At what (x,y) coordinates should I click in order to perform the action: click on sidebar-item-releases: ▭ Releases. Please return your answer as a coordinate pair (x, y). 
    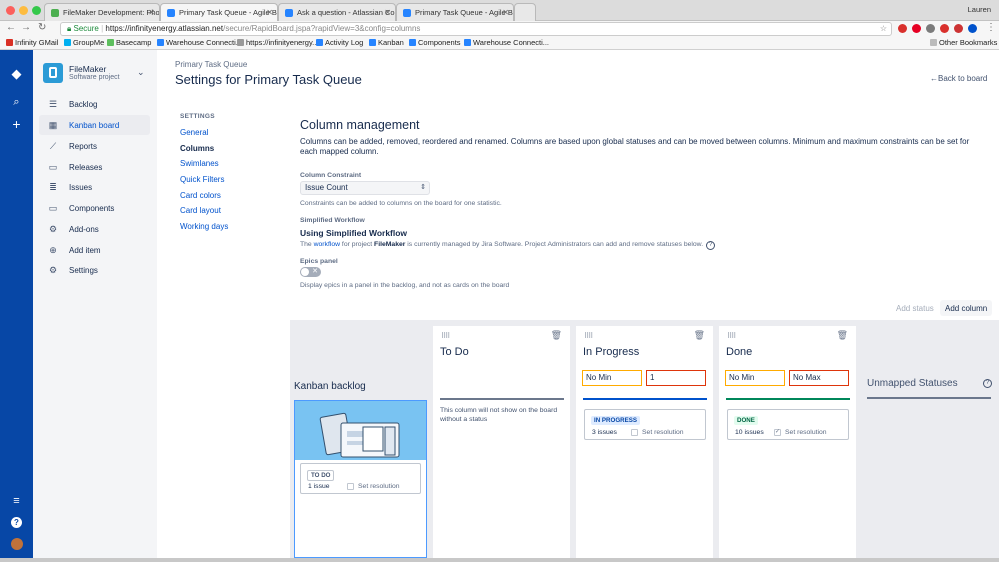
    Looking at the image, I should click on (94, 167).